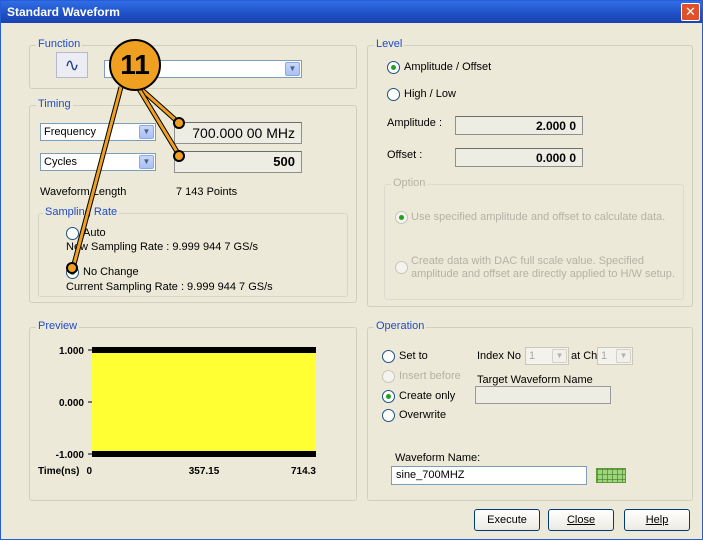 The width and height of the screenshot is (703, 541). Describe the element at coordinates (489, 475) in the screenshot. I see `waveform-name-input: sine_700MHZ` at that location.